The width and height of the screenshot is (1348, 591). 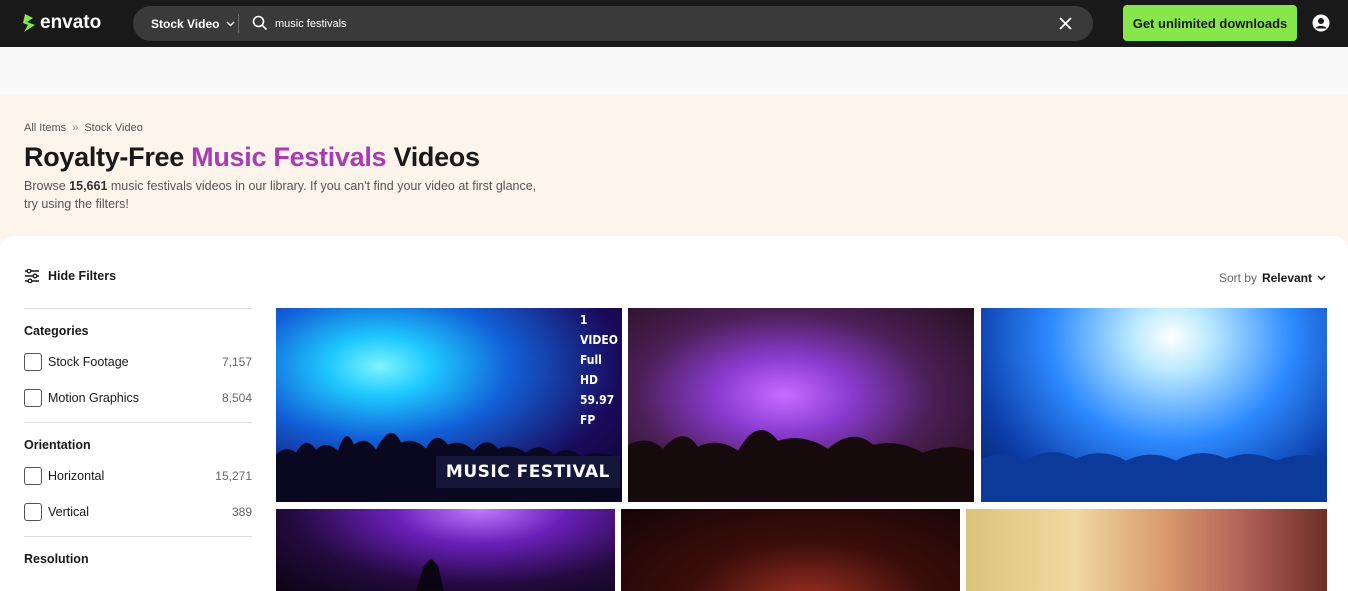 What do you see at coordinates (185, 23) in the screenshot?
I see `category-dropdown-label: Stock Video` at bounding box center [185, 23].